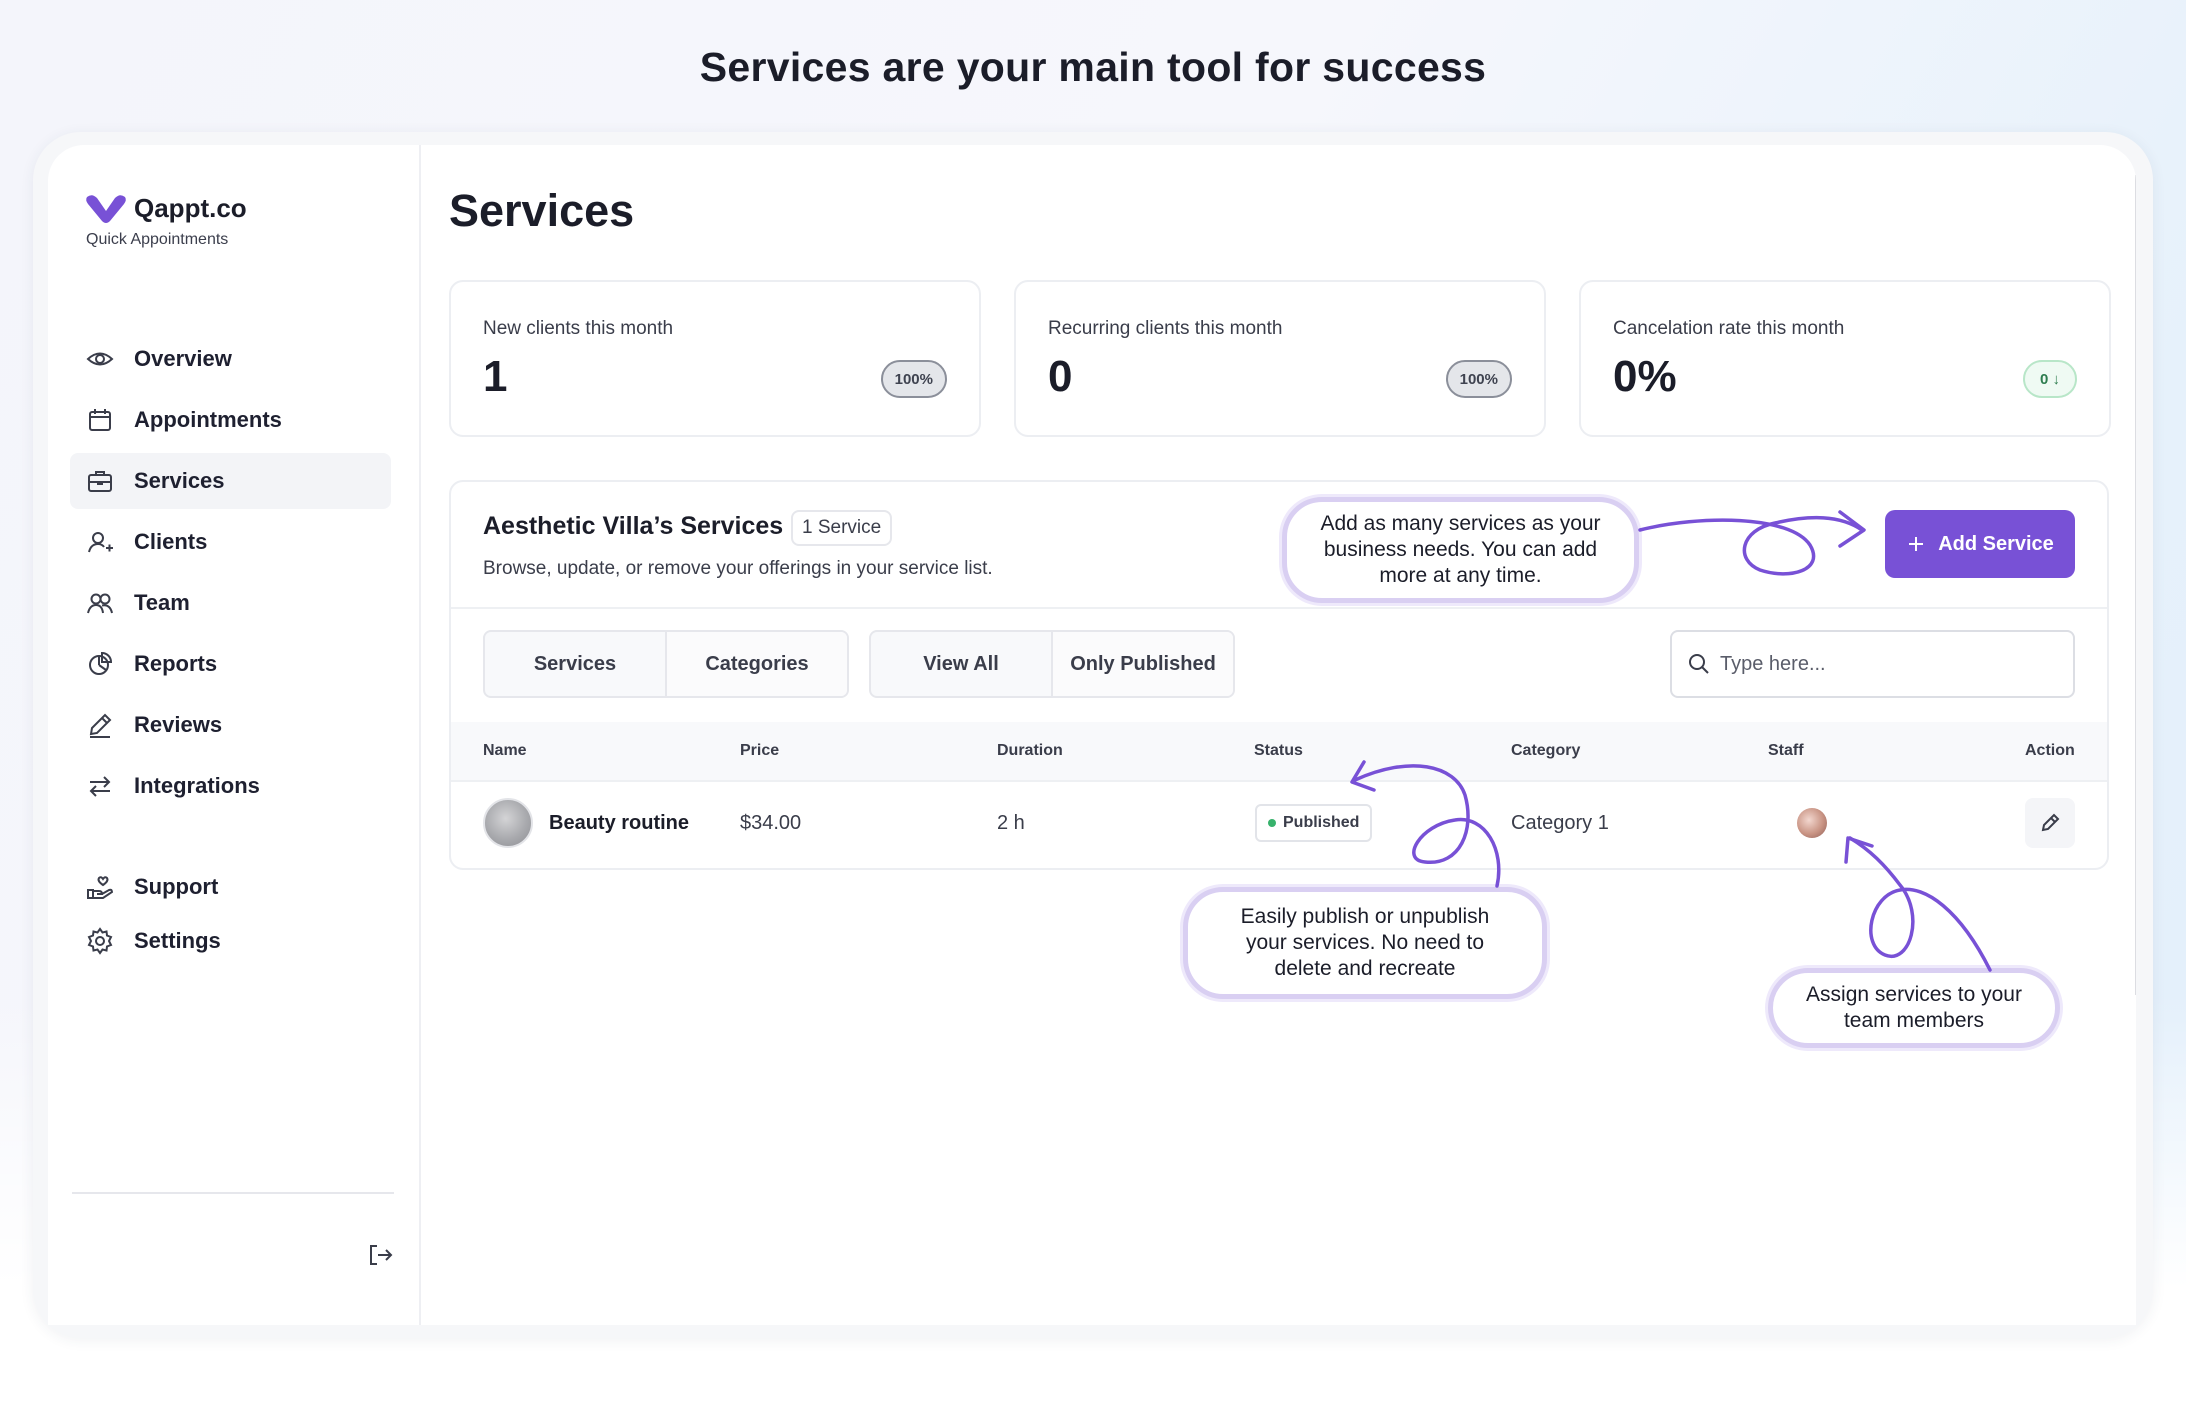  I want to click on add-service-button: Add Service, so click(1980, 544).